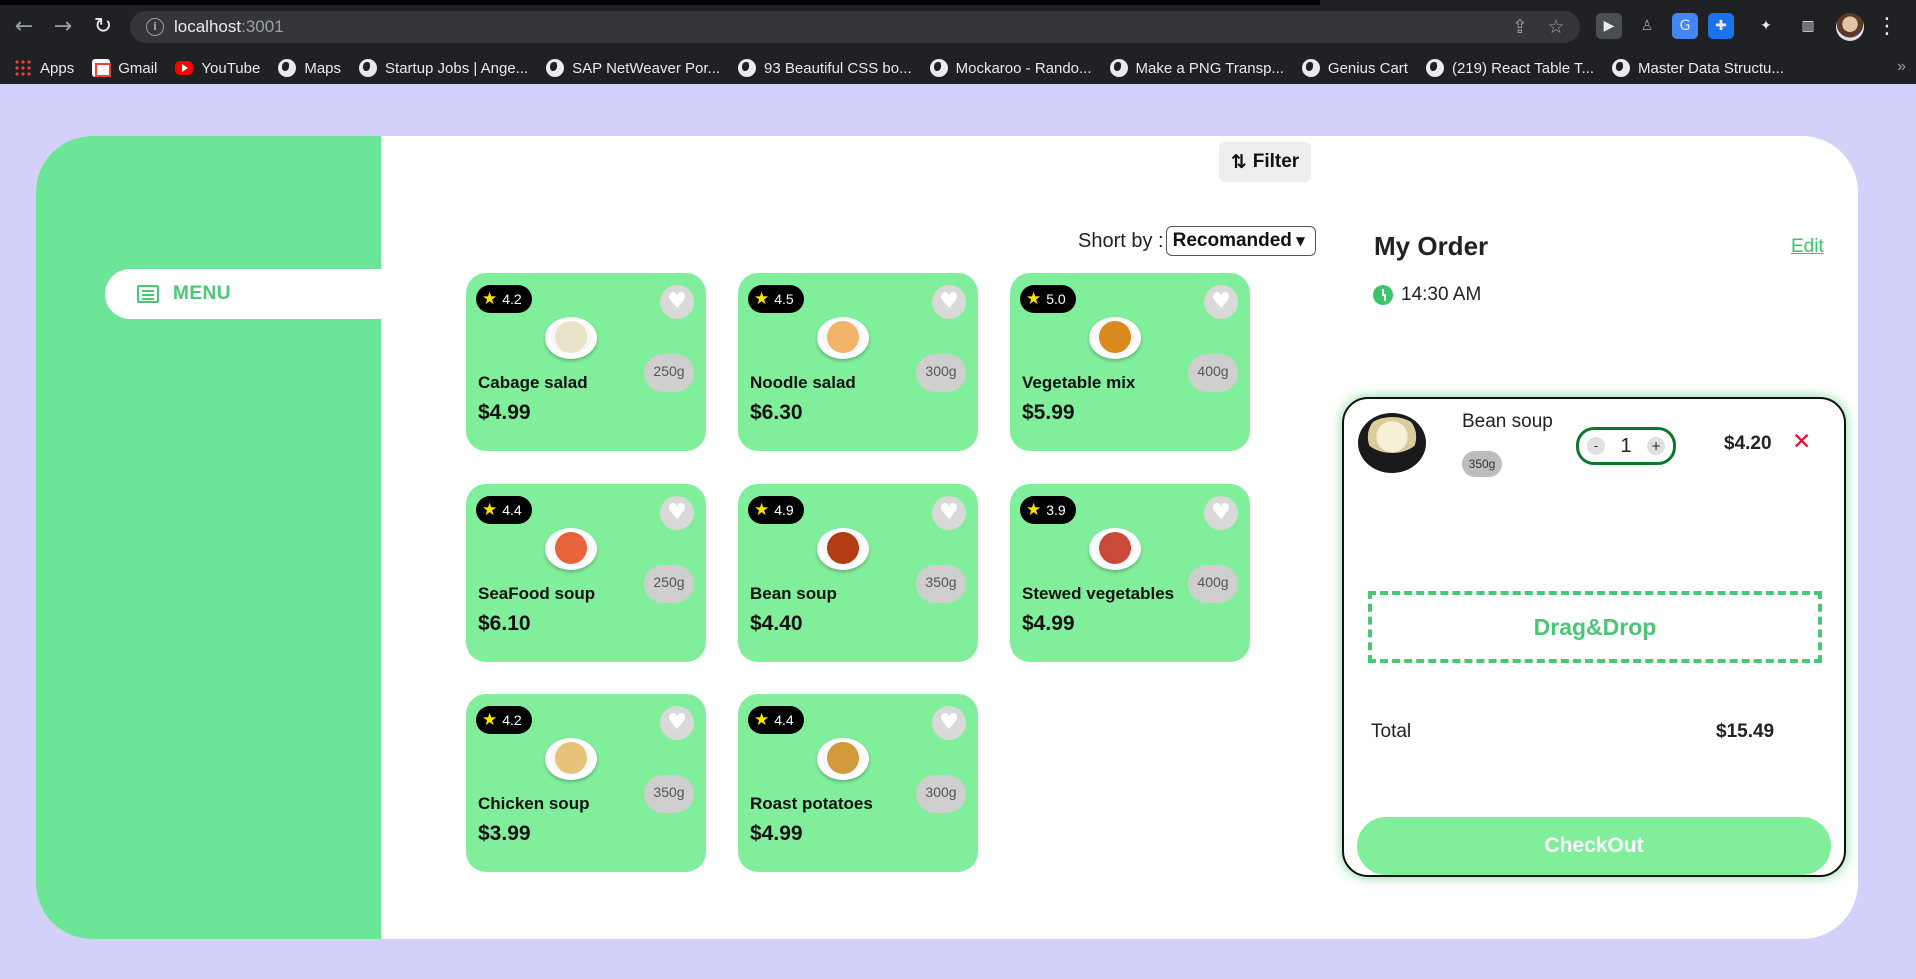 Image resolution: width=1916 pixels, height=979 pixels. What do you see at coordinates (1130, 573) in the screenshot?
I see `menu-card: ★ 3.9 ♥ 400g Stewed vegetables $4.99` at bounding box center [1130, 573].